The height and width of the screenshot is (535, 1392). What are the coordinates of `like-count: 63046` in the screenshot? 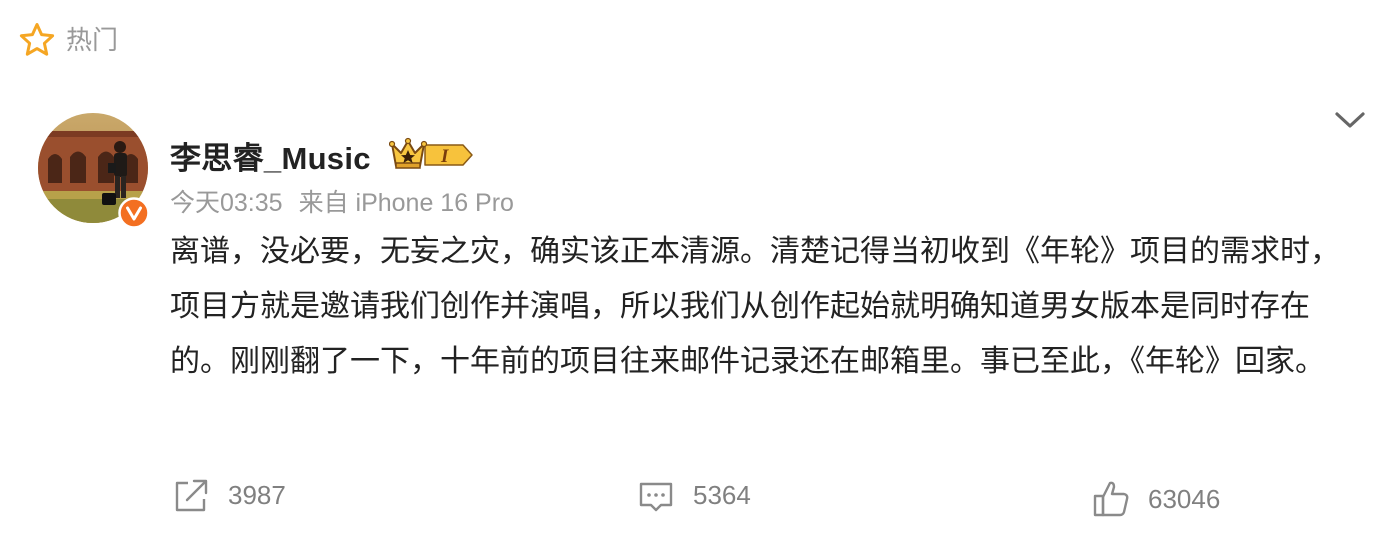 It's located at (1184, 498).